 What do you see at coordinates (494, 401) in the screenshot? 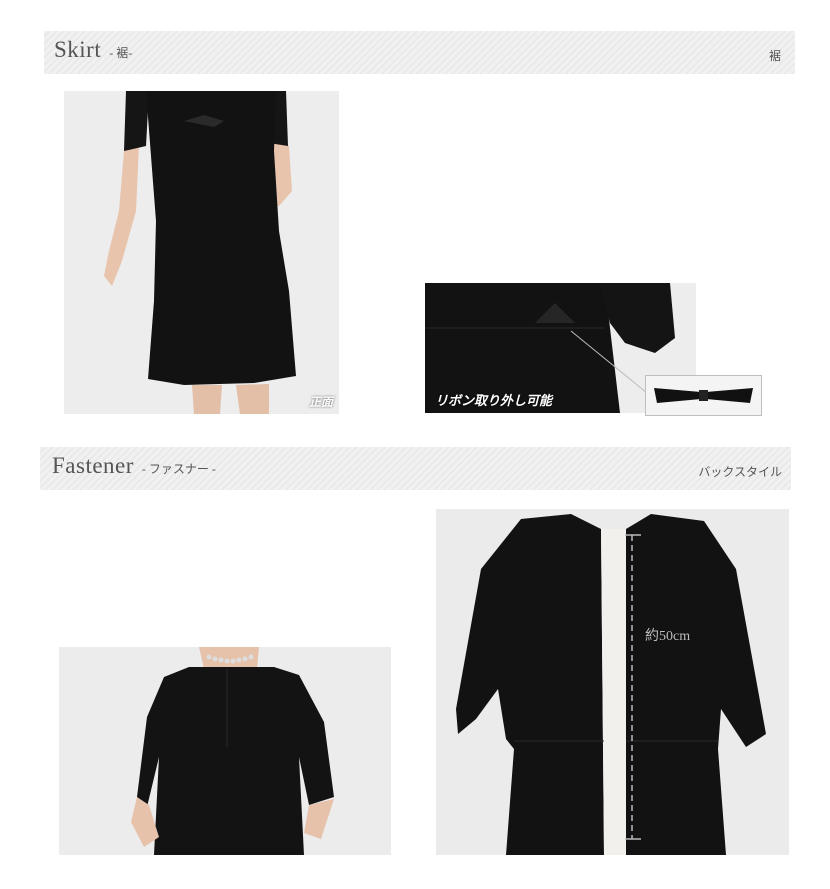
I see `photo-caption-ribbon: リボン取り外し可能` at bounding box center [494, 401].